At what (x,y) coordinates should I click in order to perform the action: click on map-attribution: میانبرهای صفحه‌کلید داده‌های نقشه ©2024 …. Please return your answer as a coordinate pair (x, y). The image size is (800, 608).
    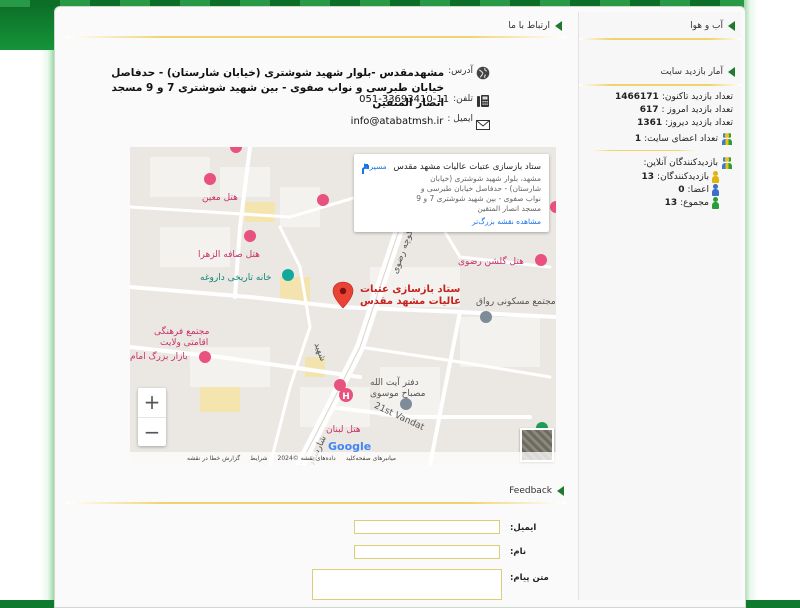
    Looking at the image, I should click on (343, 458).